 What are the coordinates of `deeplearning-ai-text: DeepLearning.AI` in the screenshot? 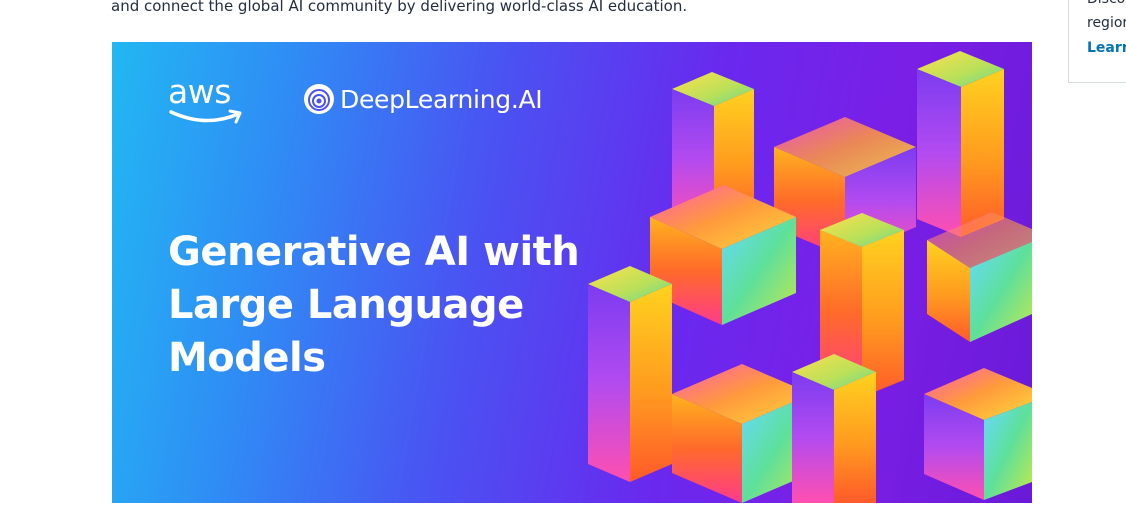 It's located at (441, 99).